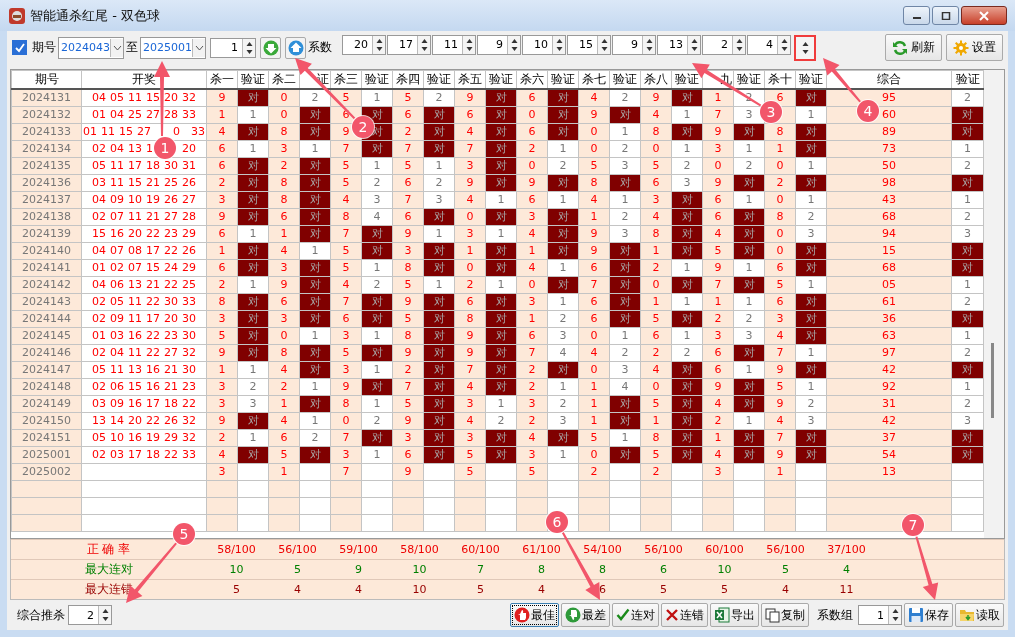  What do you see at coordinates (99, 353) in the screenshot?
I see `ball-number: 02` at bounding box center [99, 353].